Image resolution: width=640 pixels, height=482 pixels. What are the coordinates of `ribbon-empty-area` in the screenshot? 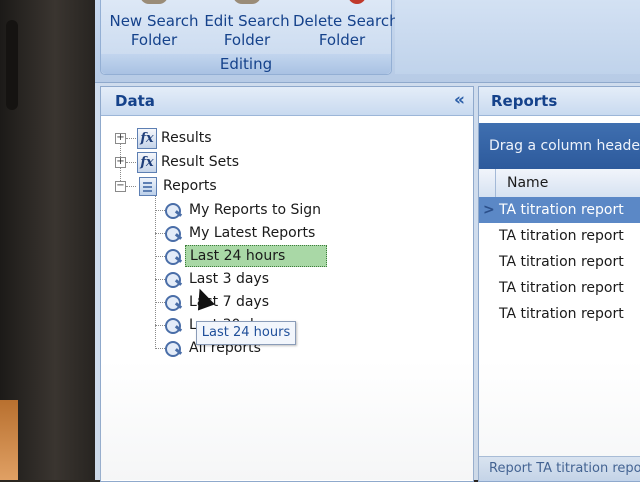 It's located at (517, 37).